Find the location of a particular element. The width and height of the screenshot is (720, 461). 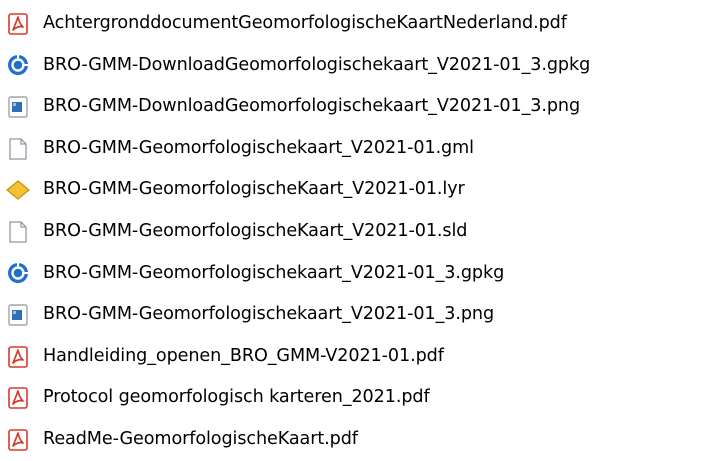

file-name: ReadMe-GeomorfologischeKaart.pdf is located at coordinates (200, 438).